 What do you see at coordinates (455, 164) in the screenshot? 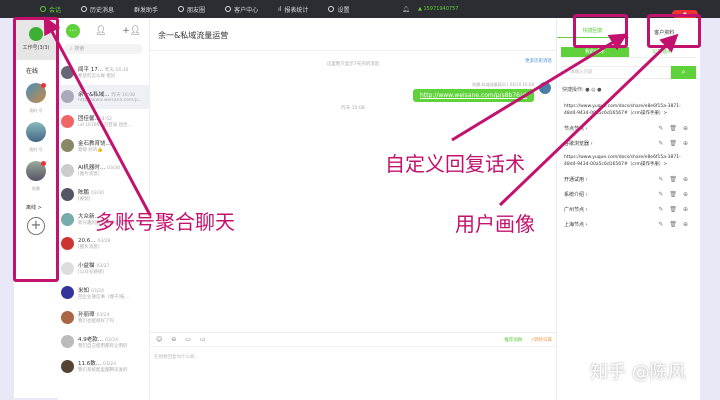
I see `annotation-label: 自定义回复话术` at bounding box center [455, 164].